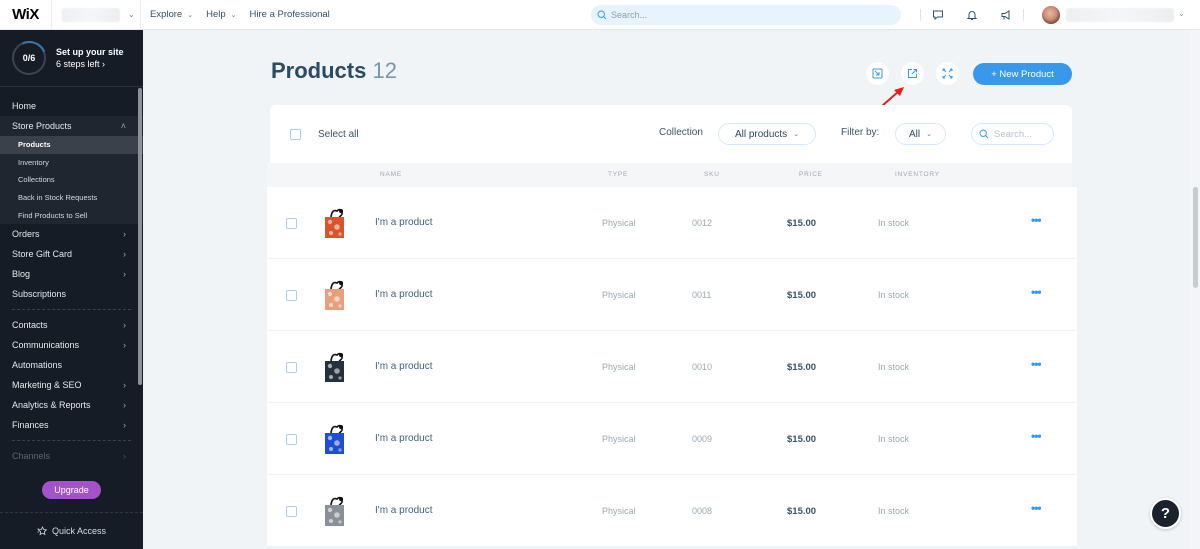  Describe the element at coordinates (71, 145) in the screenshot. I see `sidebar-subitem-products: Products` at that location.